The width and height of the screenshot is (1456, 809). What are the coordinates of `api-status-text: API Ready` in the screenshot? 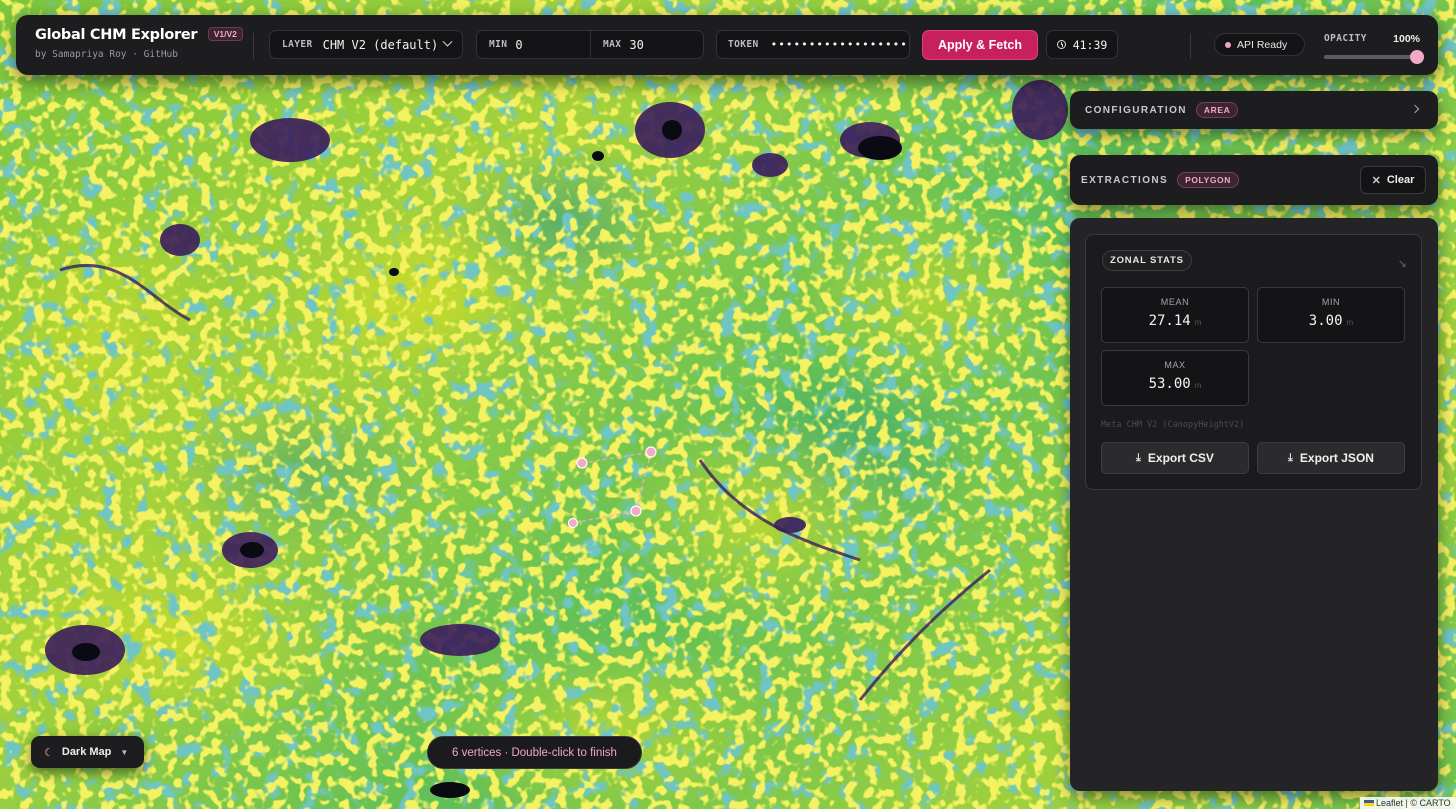 It's located at (1262, 44).